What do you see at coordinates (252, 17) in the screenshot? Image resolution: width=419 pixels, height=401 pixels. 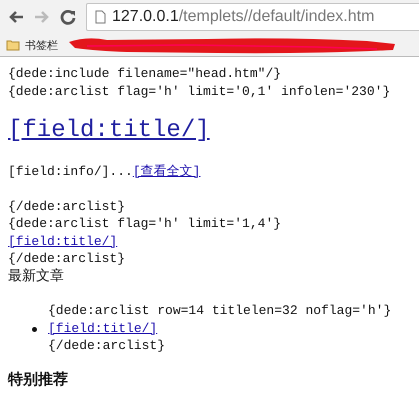 I see `address-bar: 127.0.0.1/templets//default/index.htm` at bounding box center [252, 17].